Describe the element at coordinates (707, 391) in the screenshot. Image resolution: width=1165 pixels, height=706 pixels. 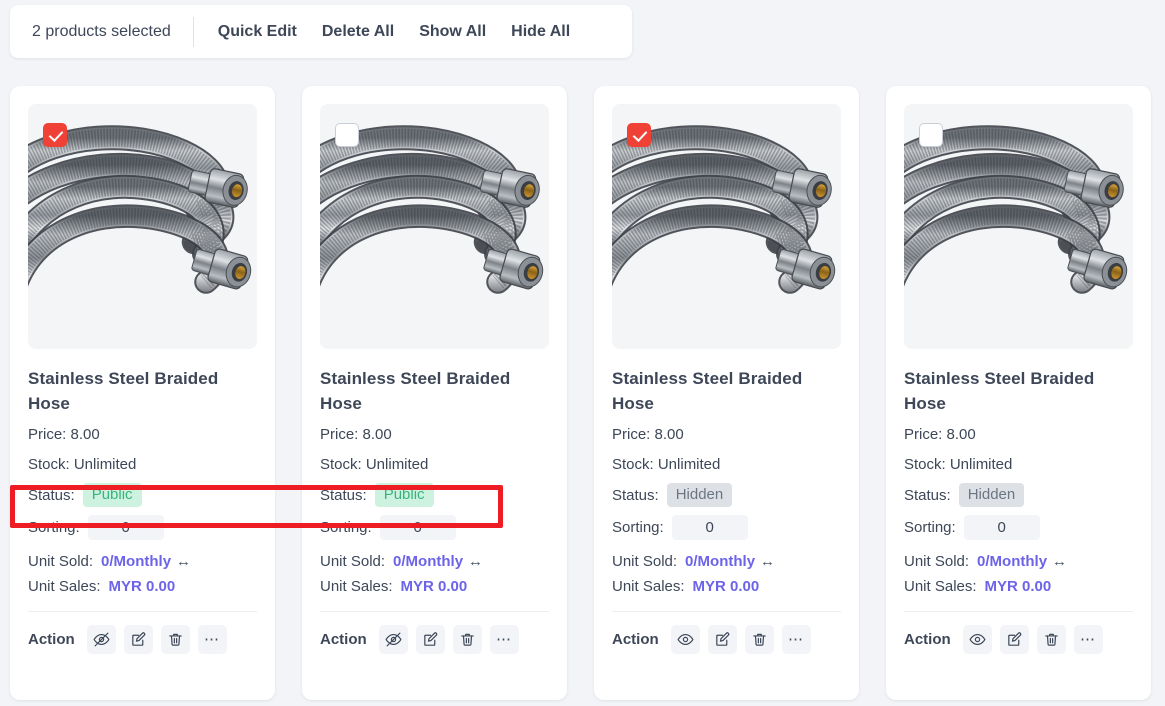
I see `product-title: Stainless Steel Braided Hose` at that location.